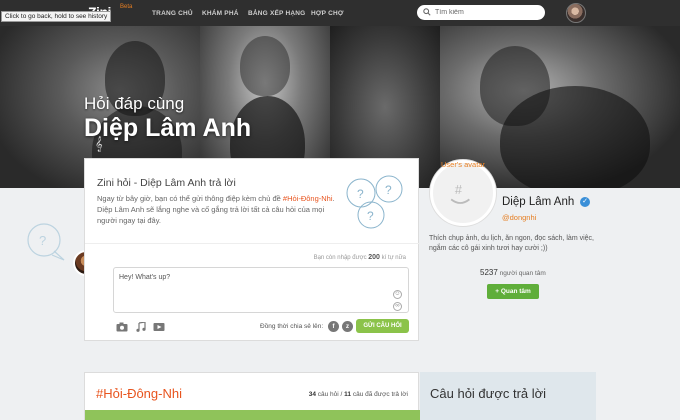  What do you see at coordinates (252, 415) in the screenshot?
I see `topic-strip` at bounding box center [252, 415].